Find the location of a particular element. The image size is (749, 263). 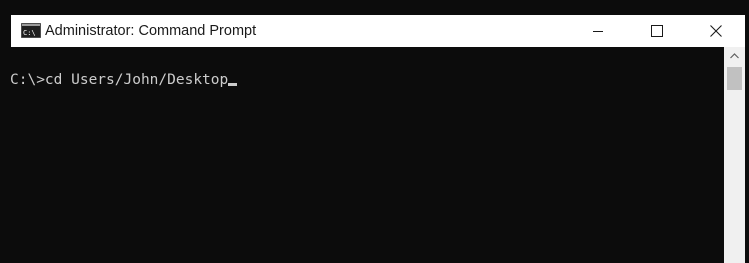

close-icon is located at coordinates (716, 31).